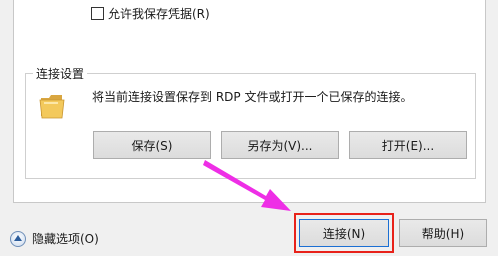 The image size is (498, 256). I want to click on save-credentials-label: 允许我保存凭据(R), so click(159, 14).